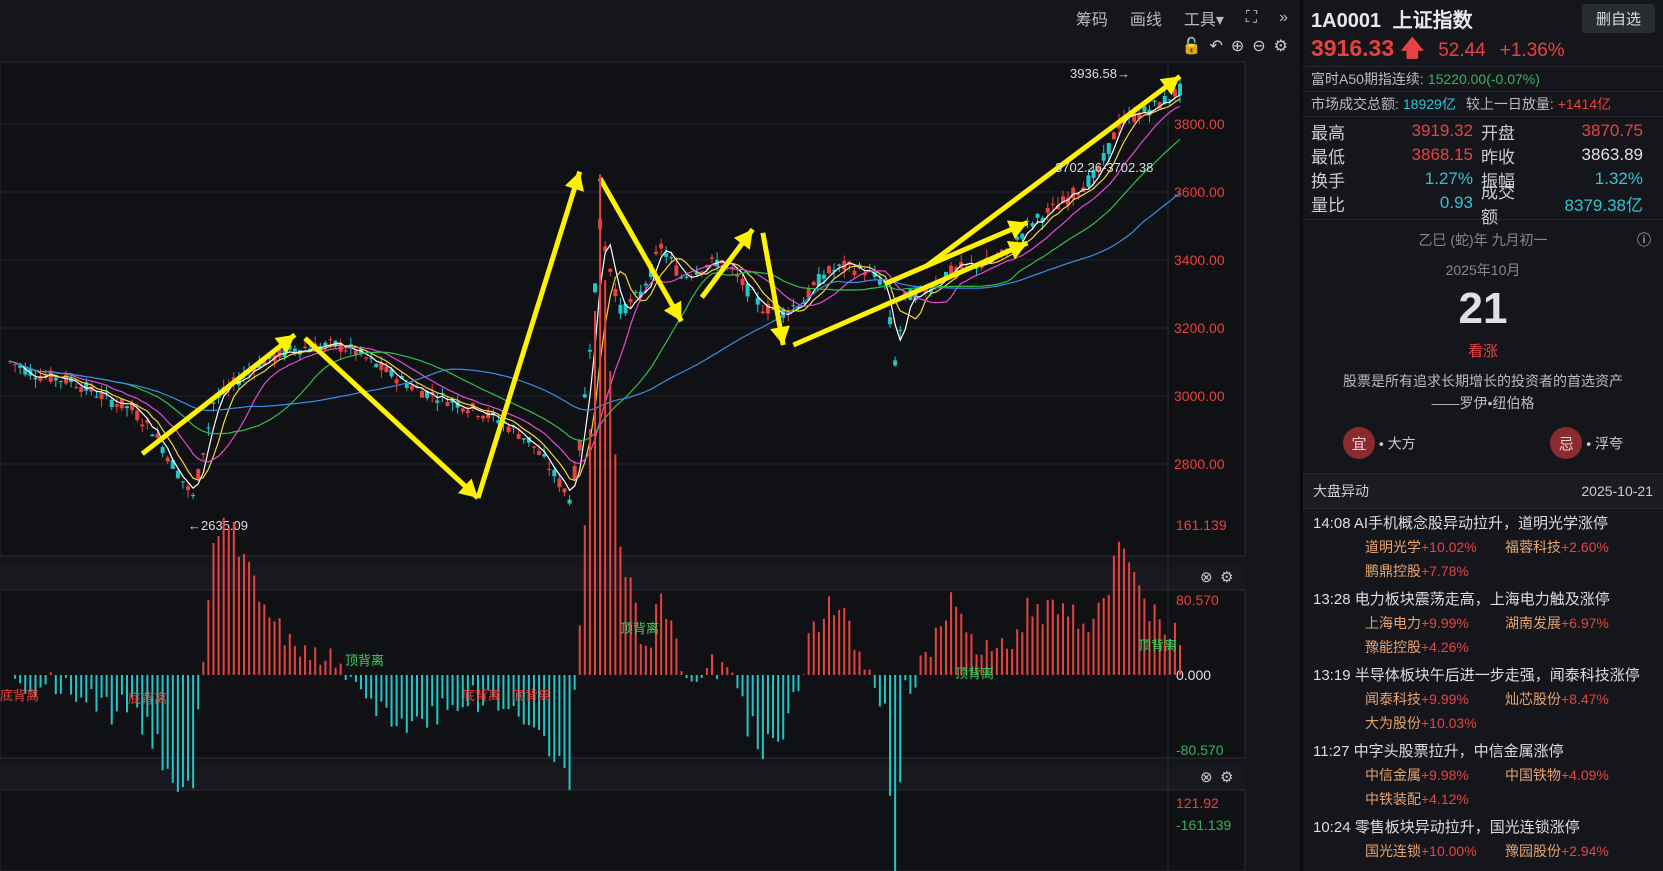 Image resolution: width=1663 pixels, height=871 pixels. Describe the element at coordinates (1435, 571) in the screenshot. I see `news-stock: 鹏鼎控股+7.78%` at that location.